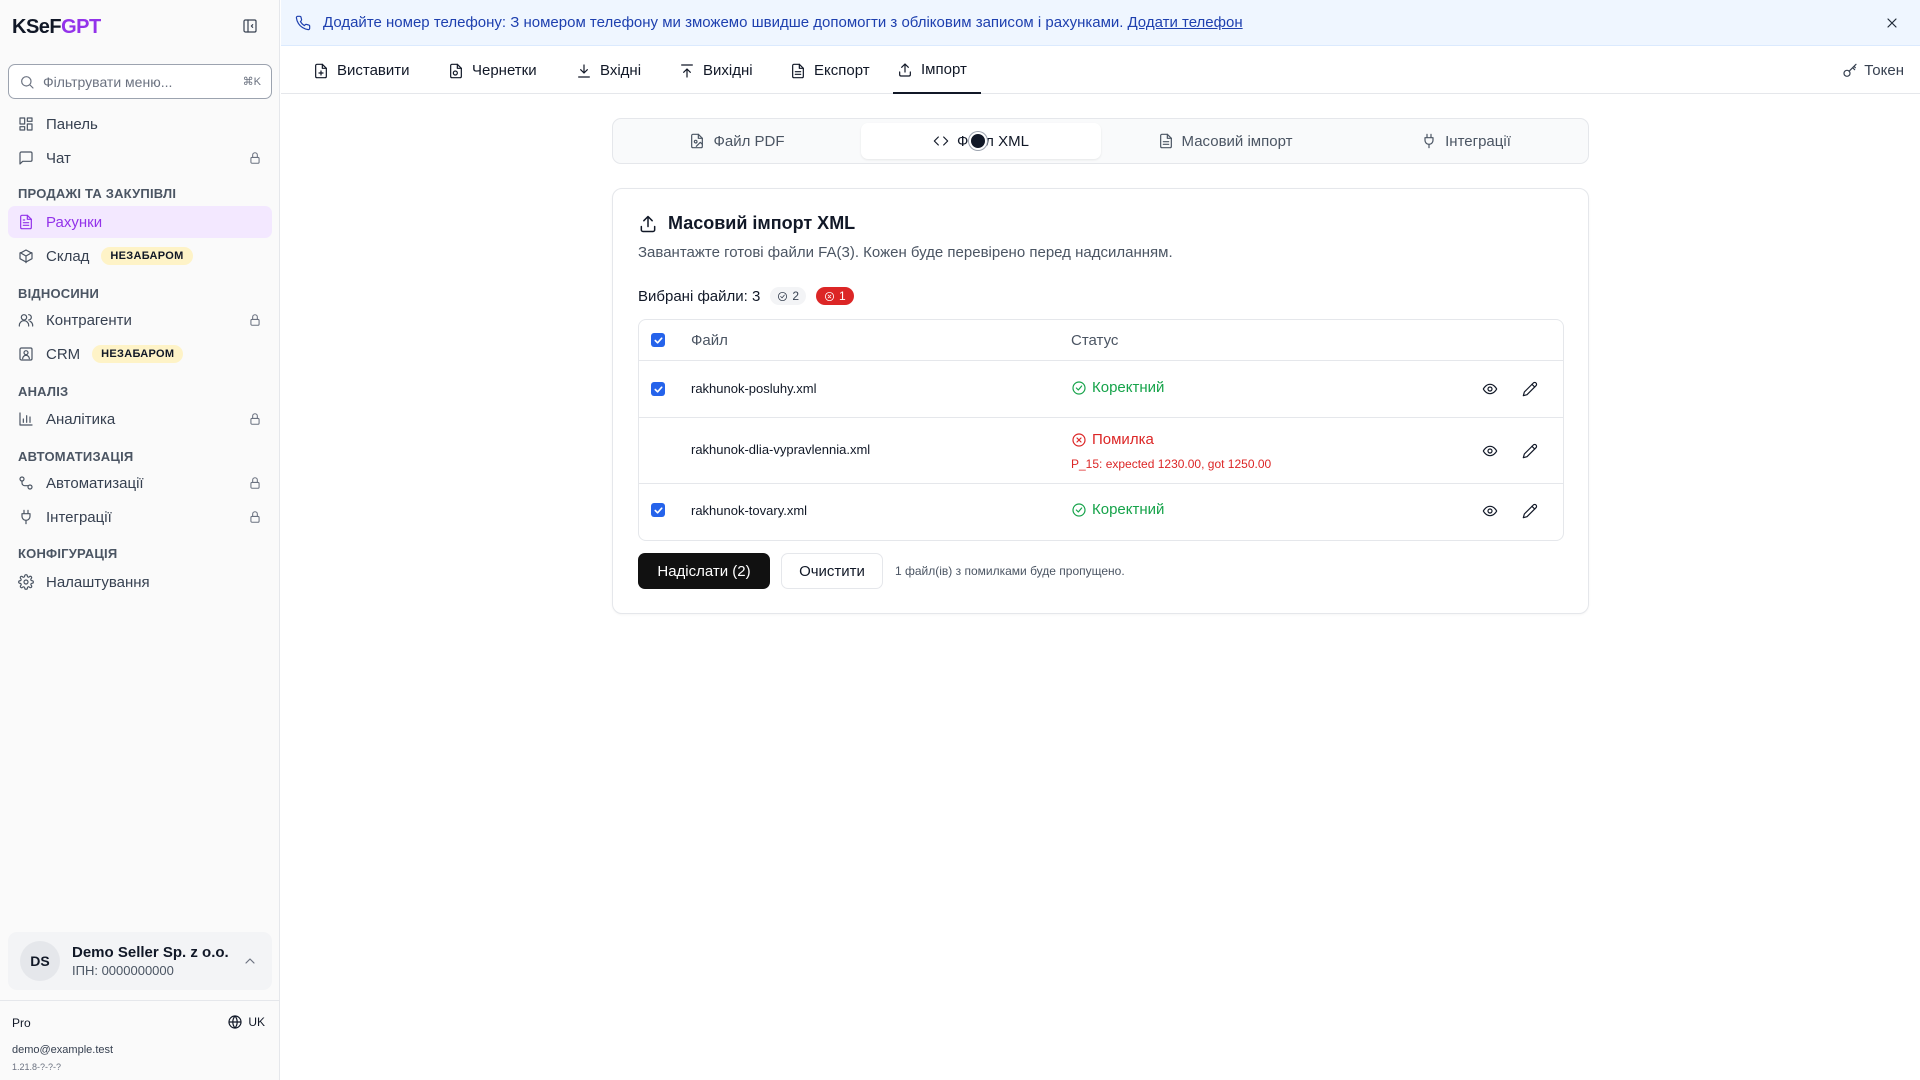 The height and width of the screenshot is (1080, 1920). What do you see at coordinates (830, 70) in the screenshot?
I see `tab-export: Експорт` at bounding box center [830, 70].